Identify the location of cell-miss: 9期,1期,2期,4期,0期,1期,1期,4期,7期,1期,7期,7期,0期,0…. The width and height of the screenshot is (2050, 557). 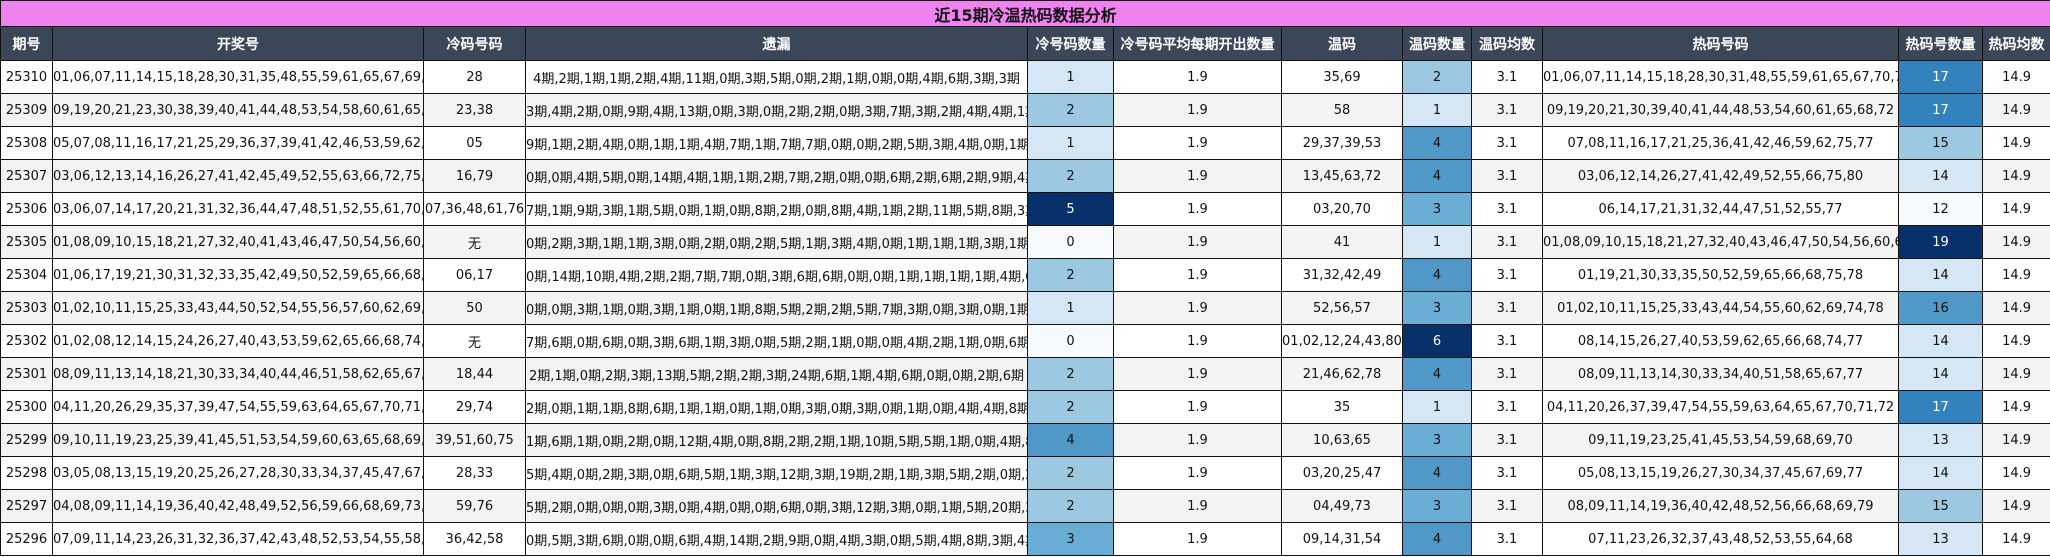
(776, 143).